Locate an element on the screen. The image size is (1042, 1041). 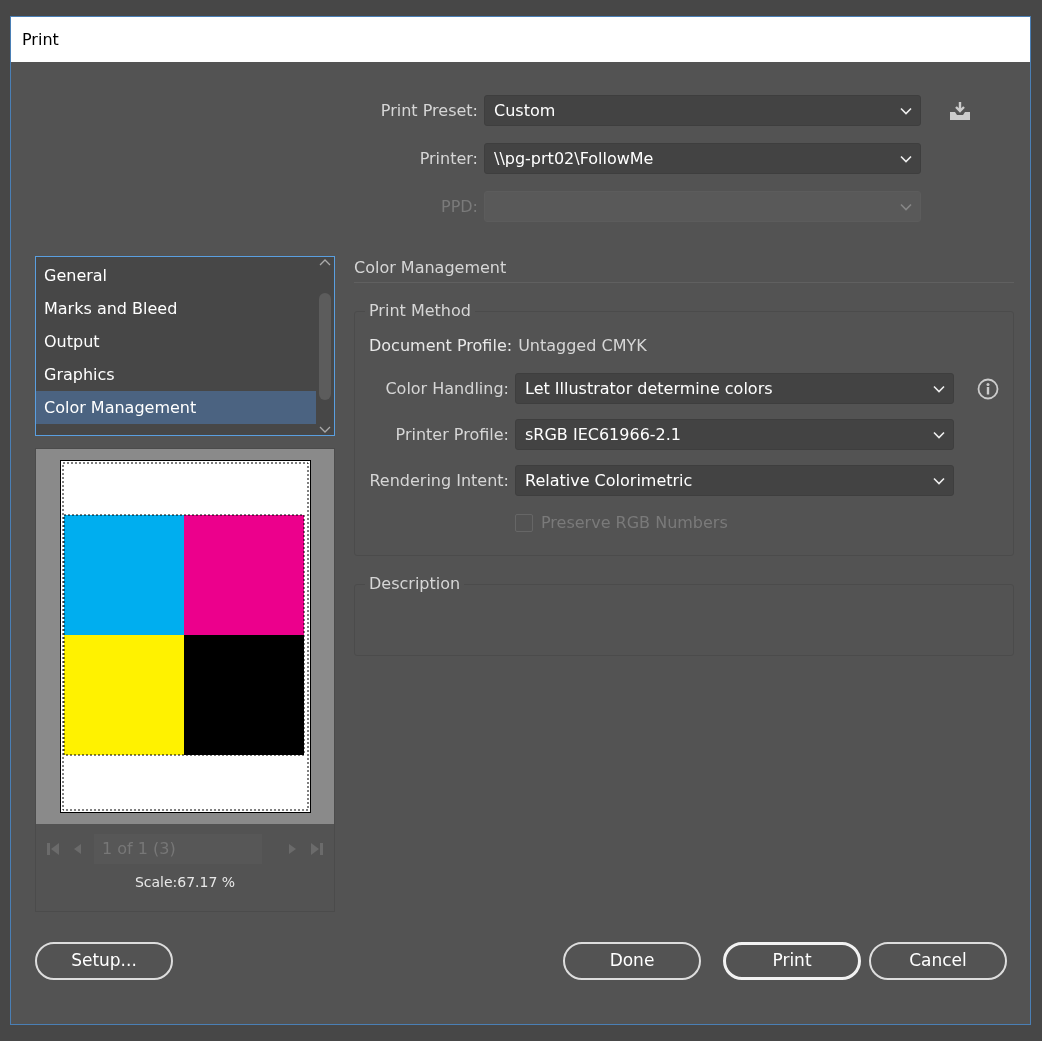
field-value: Untagged CMYK is located at coordinates (582, 346).